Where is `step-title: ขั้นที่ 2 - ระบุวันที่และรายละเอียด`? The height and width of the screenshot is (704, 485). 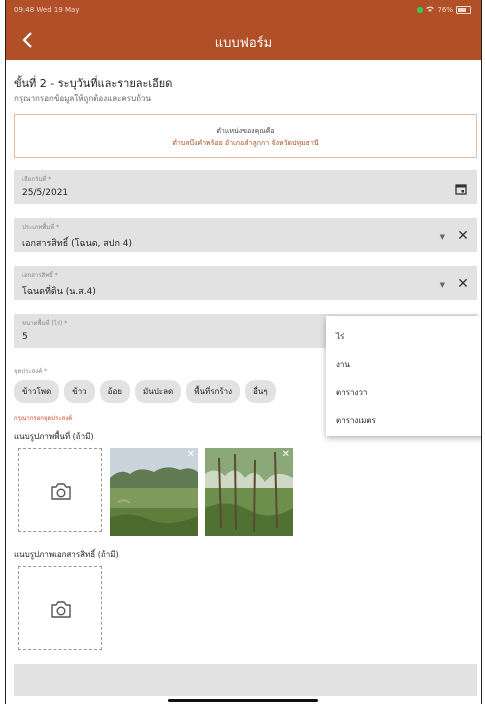 step-title: ขั้นที่ 2 - ระบุวันที่และรายละเอียด is located at coordinates (93, 83).